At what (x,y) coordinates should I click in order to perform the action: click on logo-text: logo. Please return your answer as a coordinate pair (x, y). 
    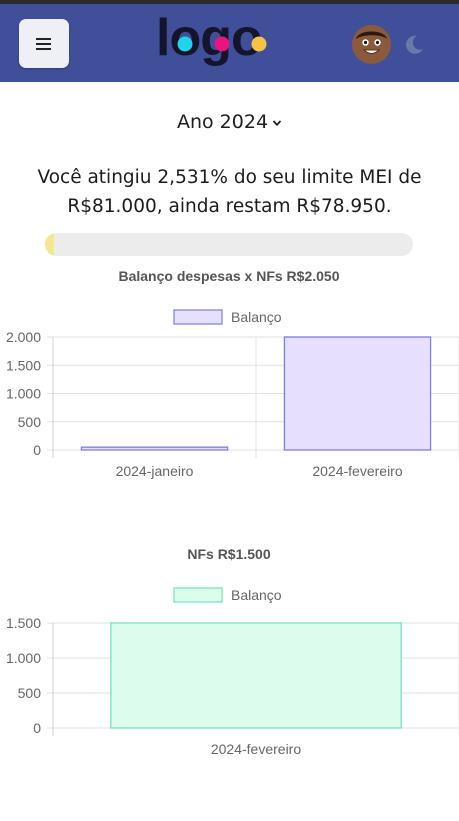
    Looking at the image, I should click on (209, 40).